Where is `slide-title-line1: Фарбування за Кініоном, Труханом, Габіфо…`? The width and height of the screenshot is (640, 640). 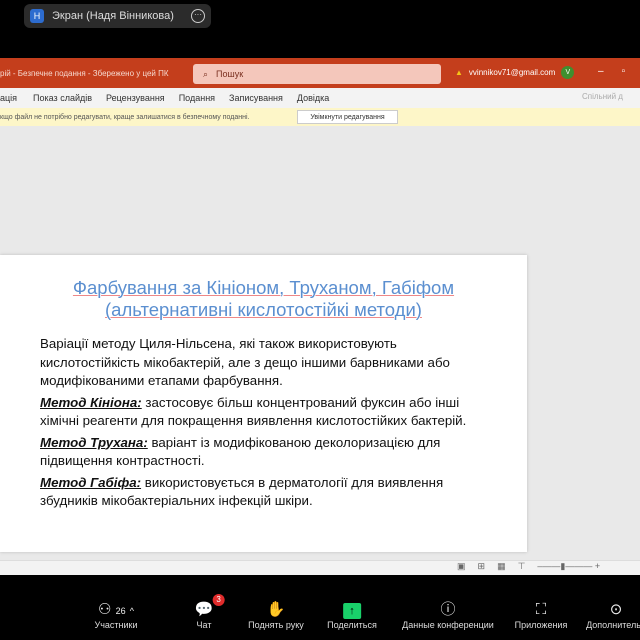
slide-title-line1: Фарбування за Кініоном, Труханом, Габіфо… is located at coordinates (263, 287).